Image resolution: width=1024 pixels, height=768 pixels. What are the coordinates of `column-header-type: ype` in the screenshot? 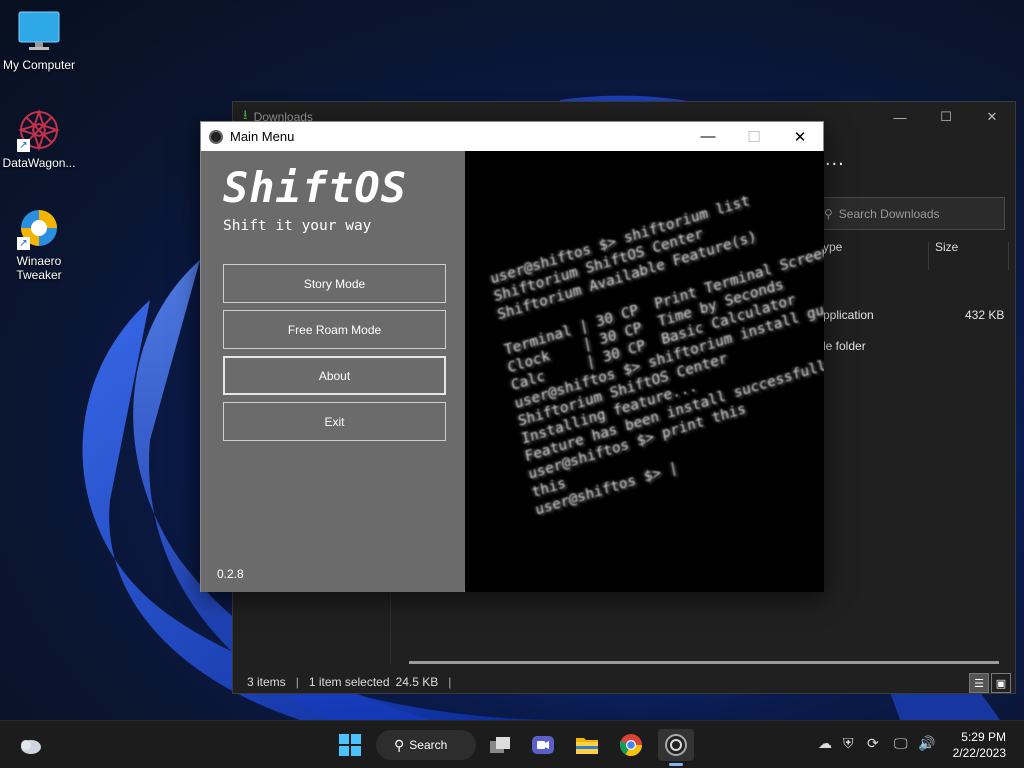 It's located at (832, 247).